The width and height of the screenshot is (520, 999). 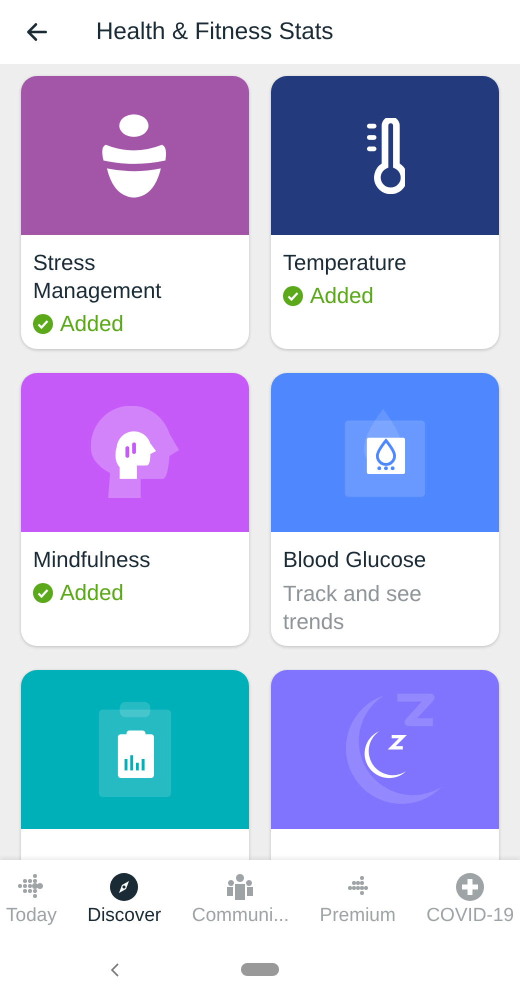 I want to click on head-icon, so click(x=135, y=453).